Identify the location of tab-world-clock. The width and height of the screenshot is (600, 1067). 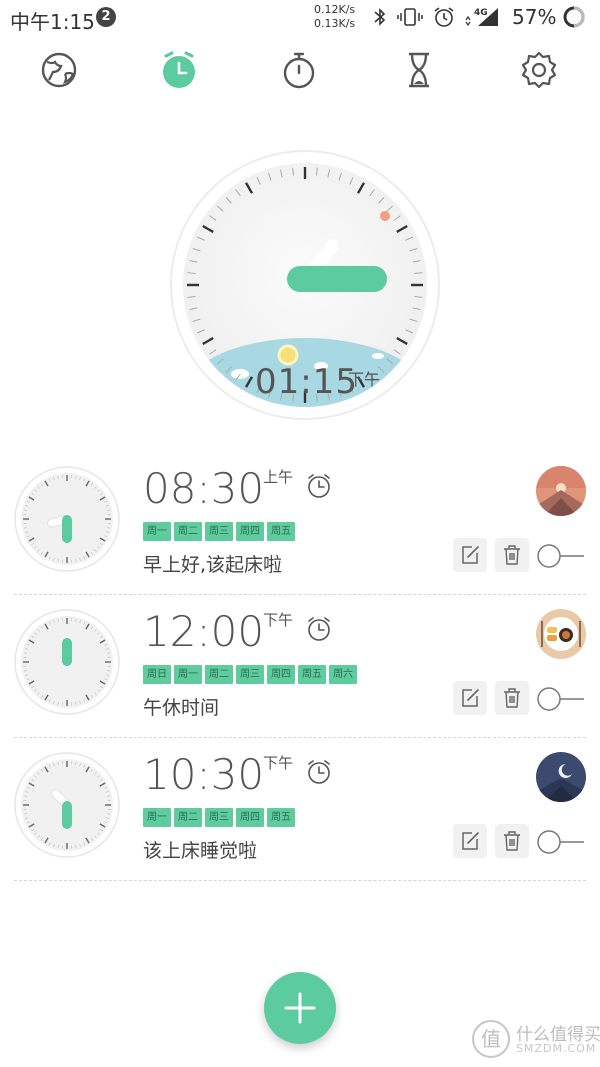
(59, 70).